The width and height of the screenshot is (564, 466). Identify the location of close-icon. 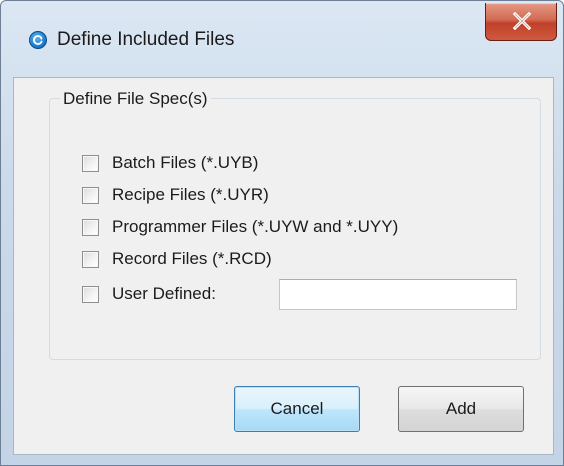
(522, 21).